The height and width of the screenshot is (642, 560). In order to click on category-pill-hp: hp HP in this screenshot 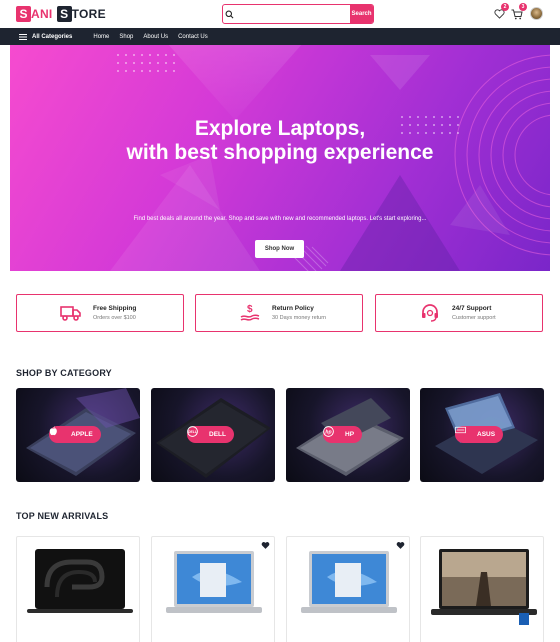, I will do `click(343, 434)`.